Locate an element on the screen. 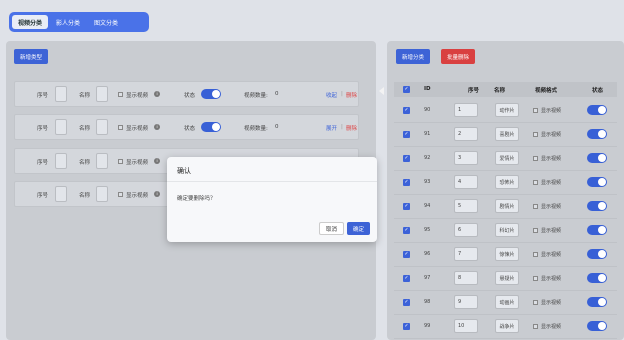 This screenshot has width=624, height=340. tab-video-category: 视频分类 is located at coordinates (30, 22).